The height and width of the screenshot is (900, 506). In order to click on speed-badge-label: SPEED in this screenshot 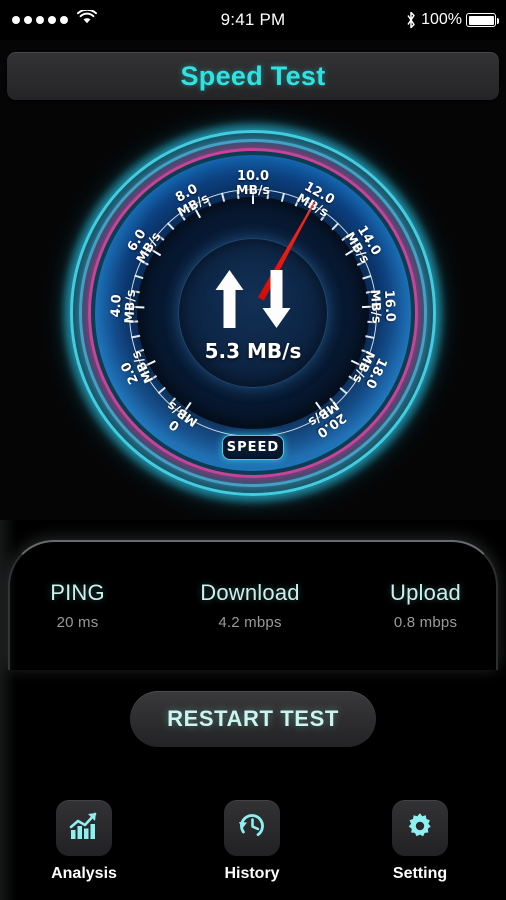, I will do `click(253, 447)`.